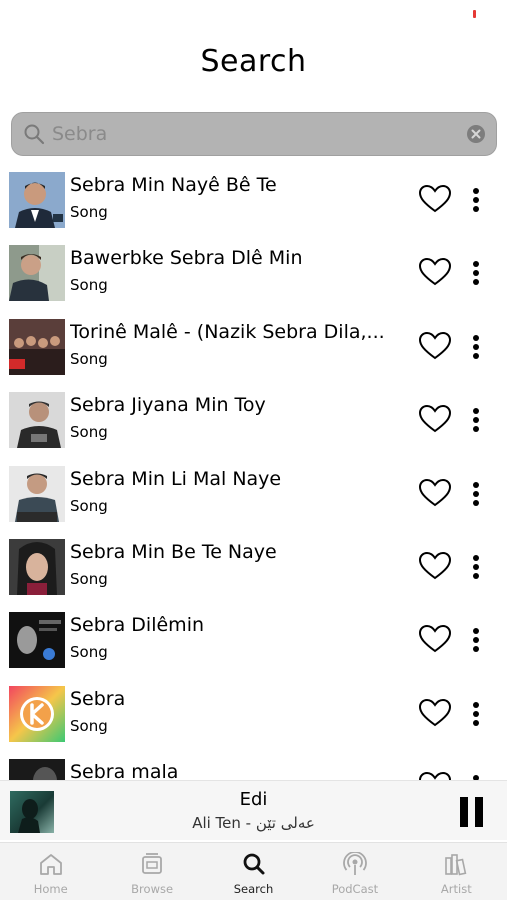  Describe the element at coordinates (476, 134) in the screenshot. I see `clear-search-icon` at that location.